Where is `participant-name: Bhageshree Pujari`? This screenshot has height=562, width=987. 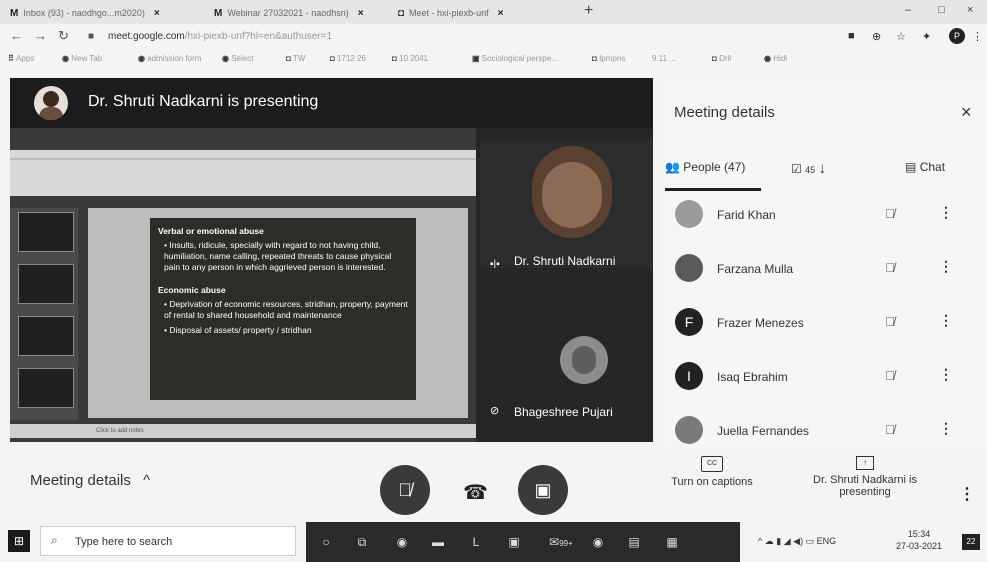
participant-name: Bhageshree Pujari is located at coordinates (563, 412).